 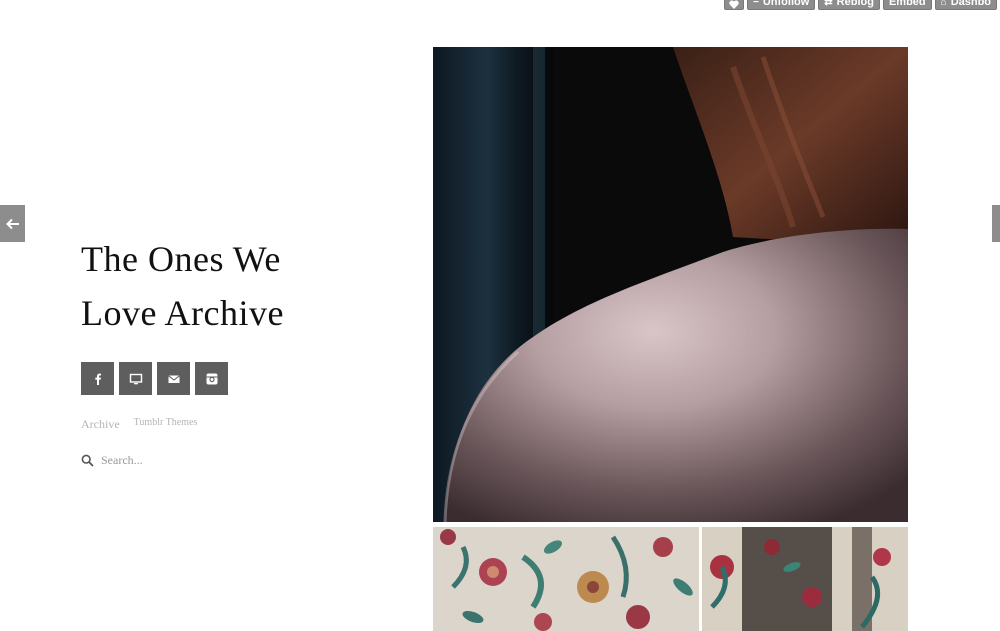 I want to click on like-button, so click(x=734, y=5).